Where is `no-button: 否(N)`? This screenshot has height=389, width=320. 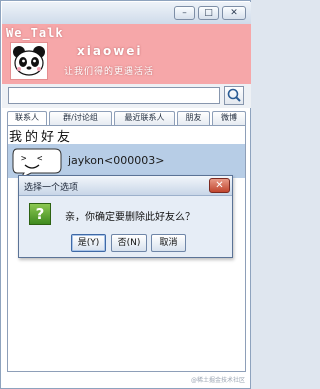
no-button: 否(N) is located at coordinates (129, 243).